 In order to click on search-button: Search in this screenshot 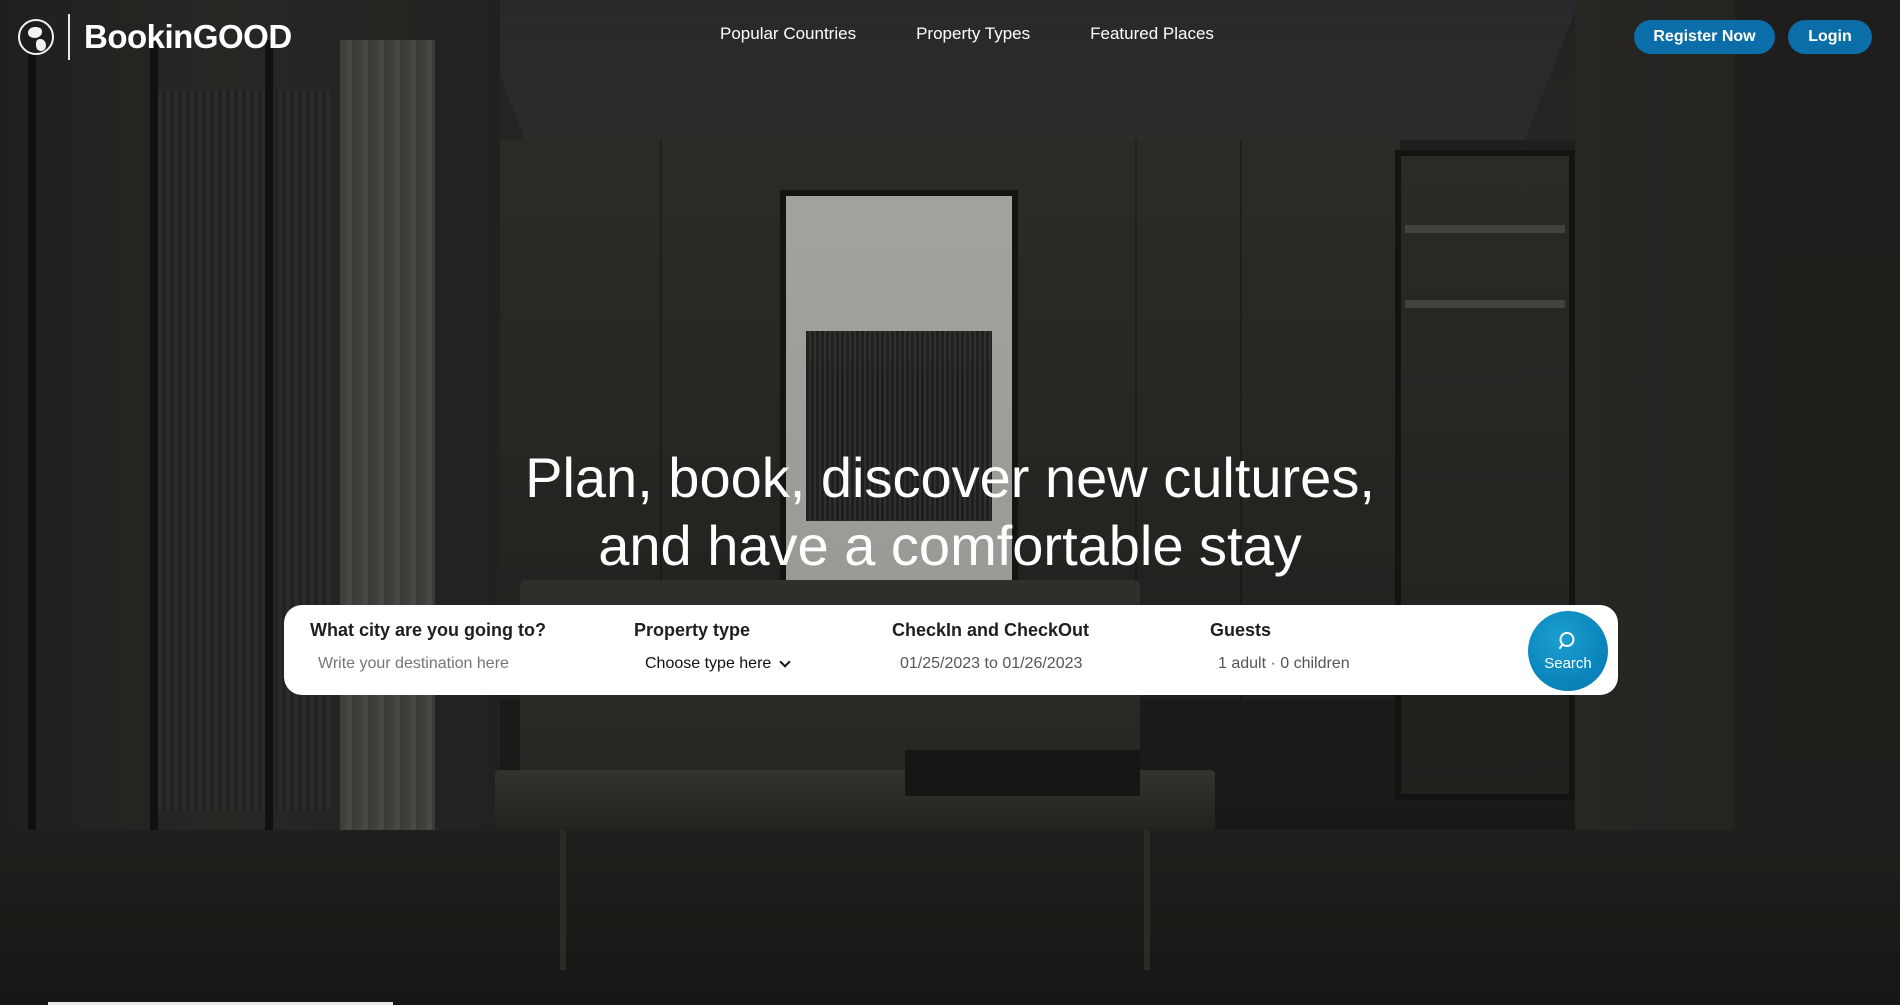, I will do `click(1568, 651)`.